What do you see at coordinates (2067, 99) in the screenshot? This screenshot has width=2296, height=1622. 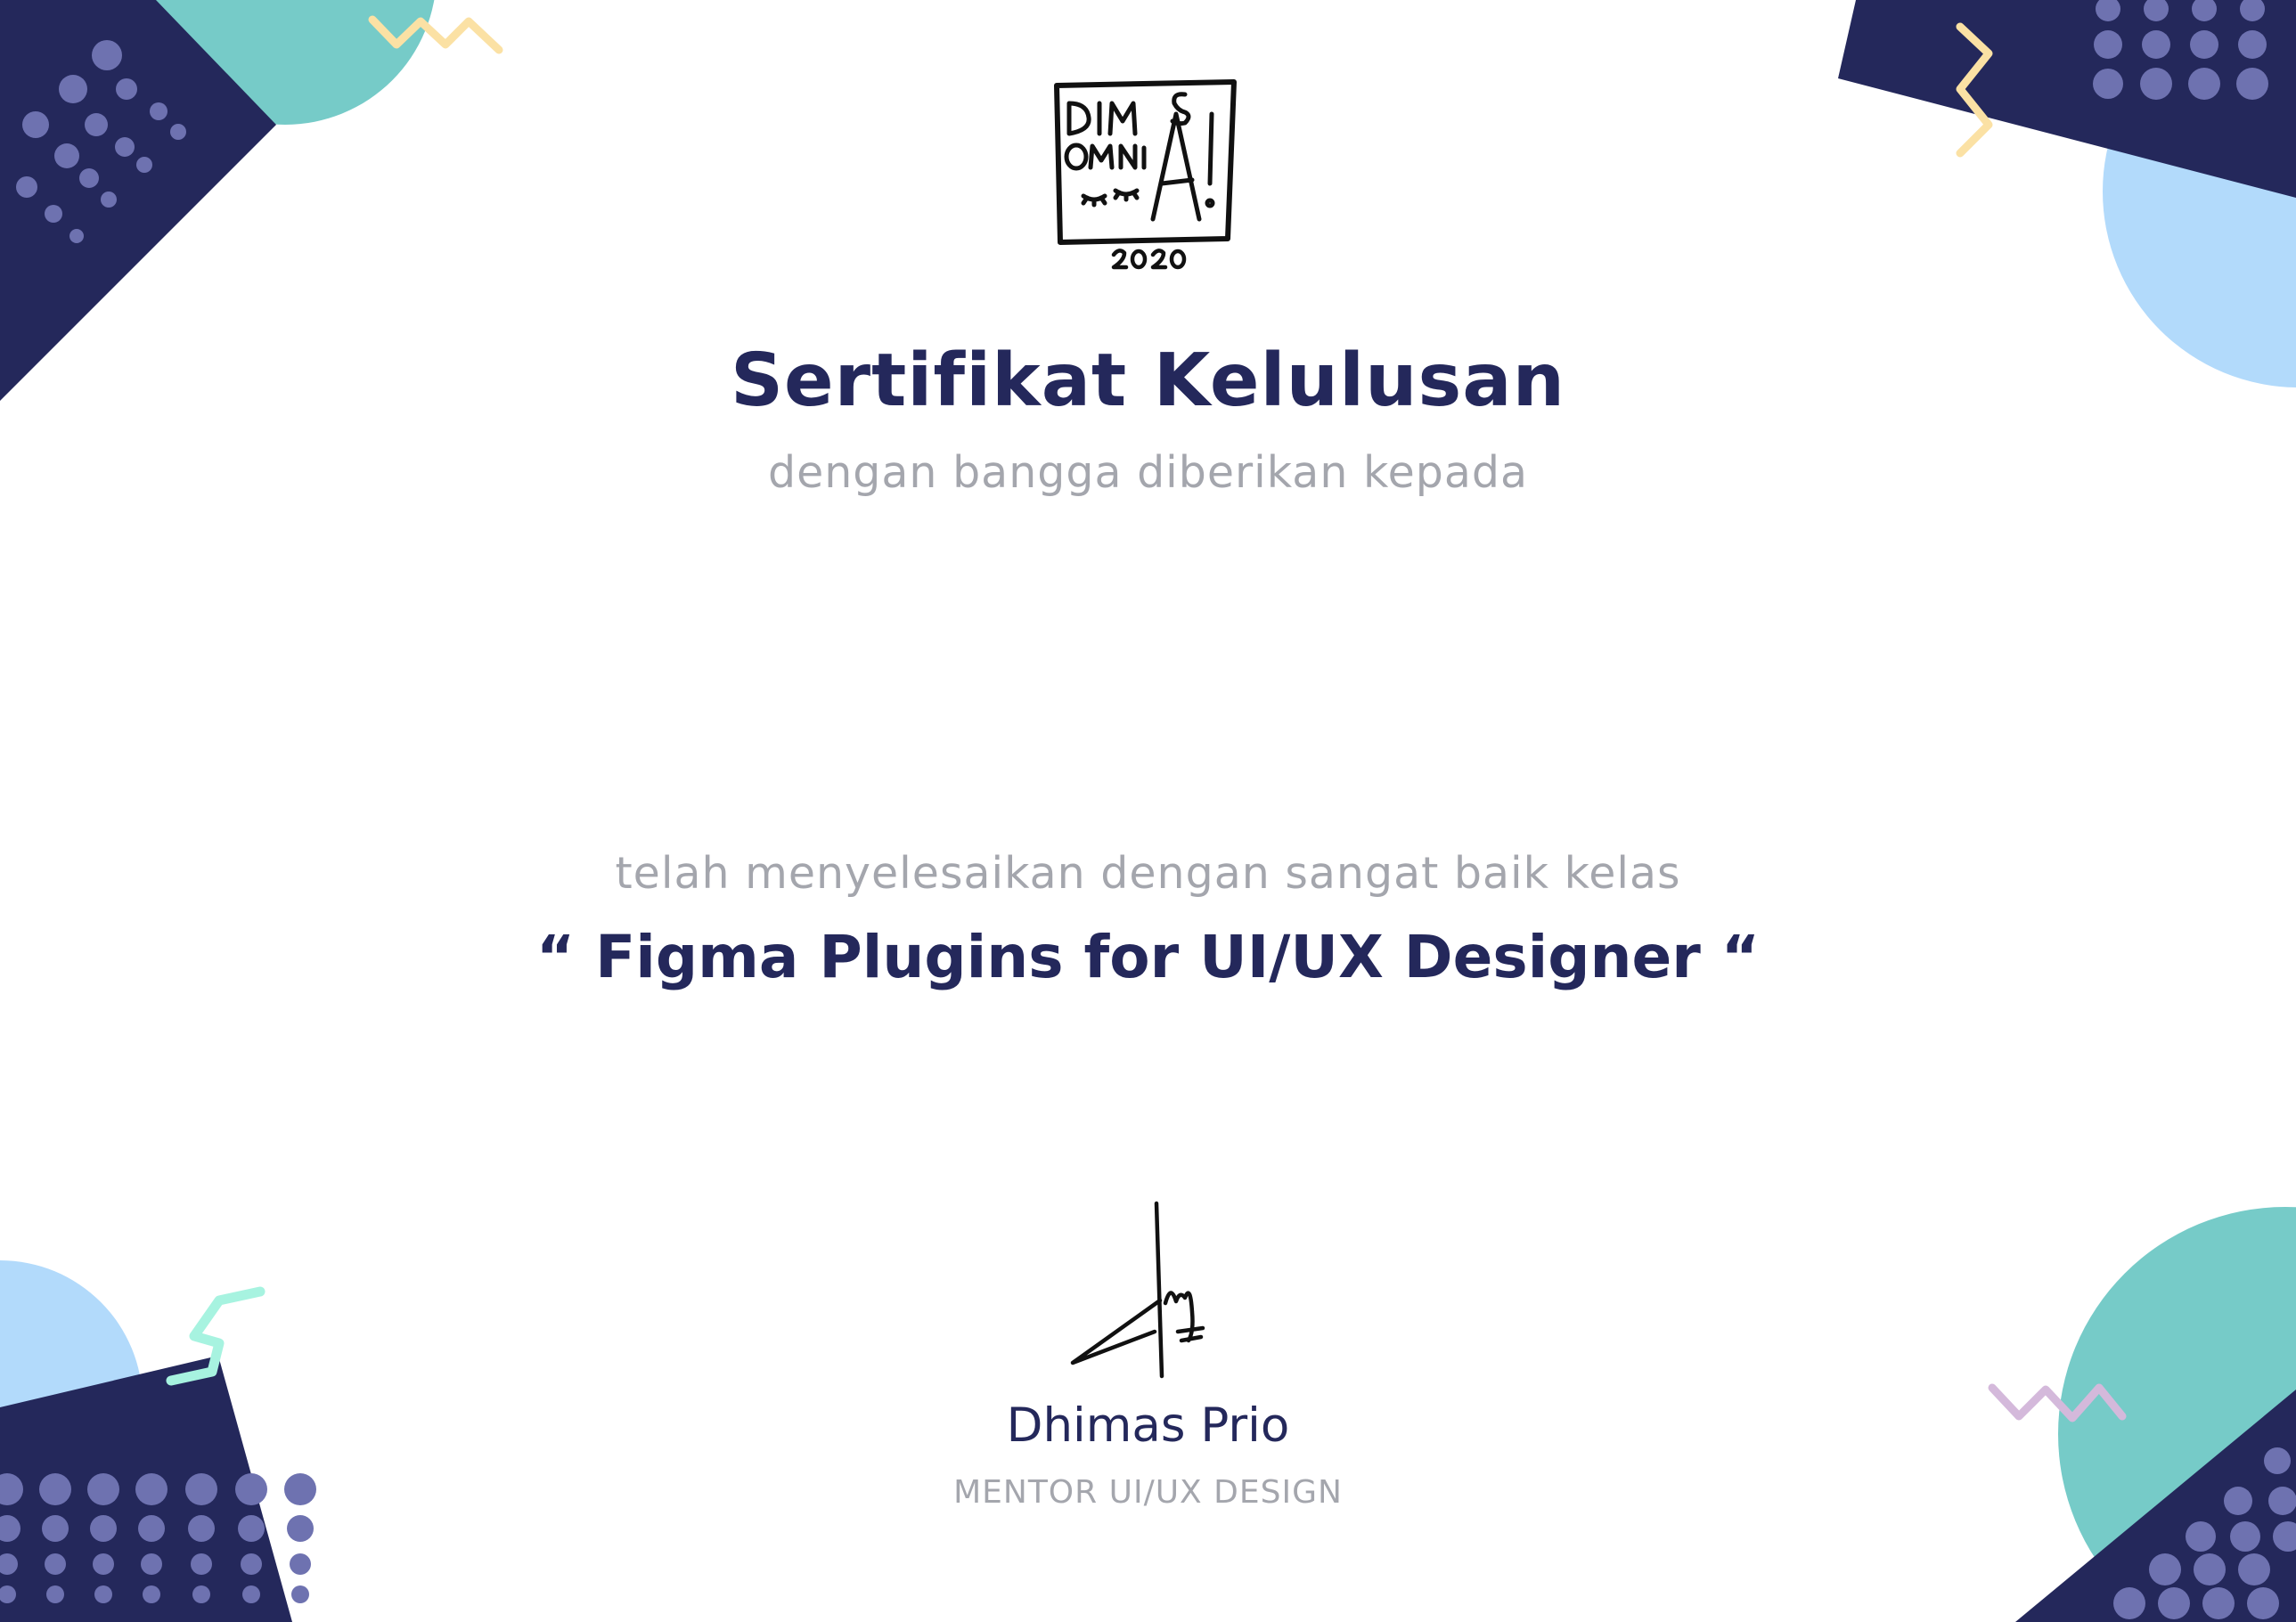 I see `navy-band-top-right` at bounding box center [2067, 99].